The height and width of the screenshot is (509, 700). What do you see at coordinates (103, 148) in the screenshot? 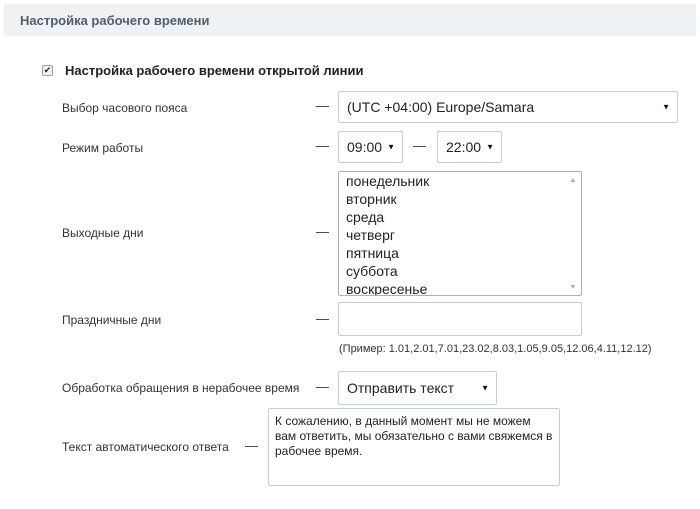
I see `work-mode-label: Режим работы` at bounding box center [103, 148].